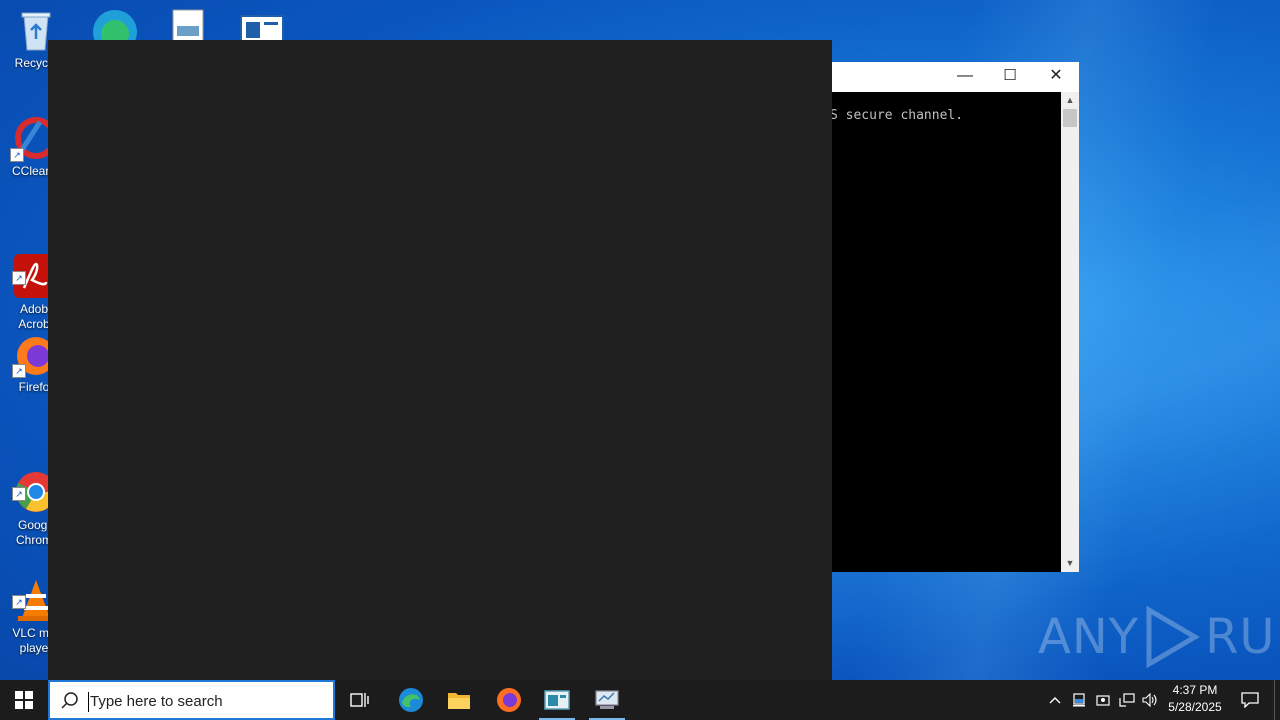  I want to click on search-icon, so click(69, 700).